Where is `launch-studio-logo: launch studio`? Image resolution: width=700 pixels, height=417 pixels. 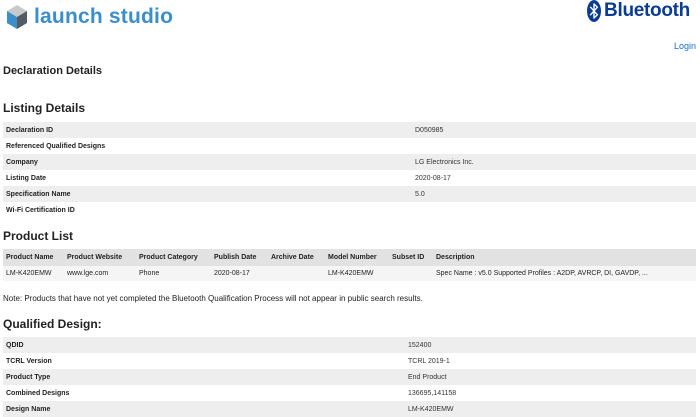 launch-studio-logo: launch studio is located at coordinates (89, 17).